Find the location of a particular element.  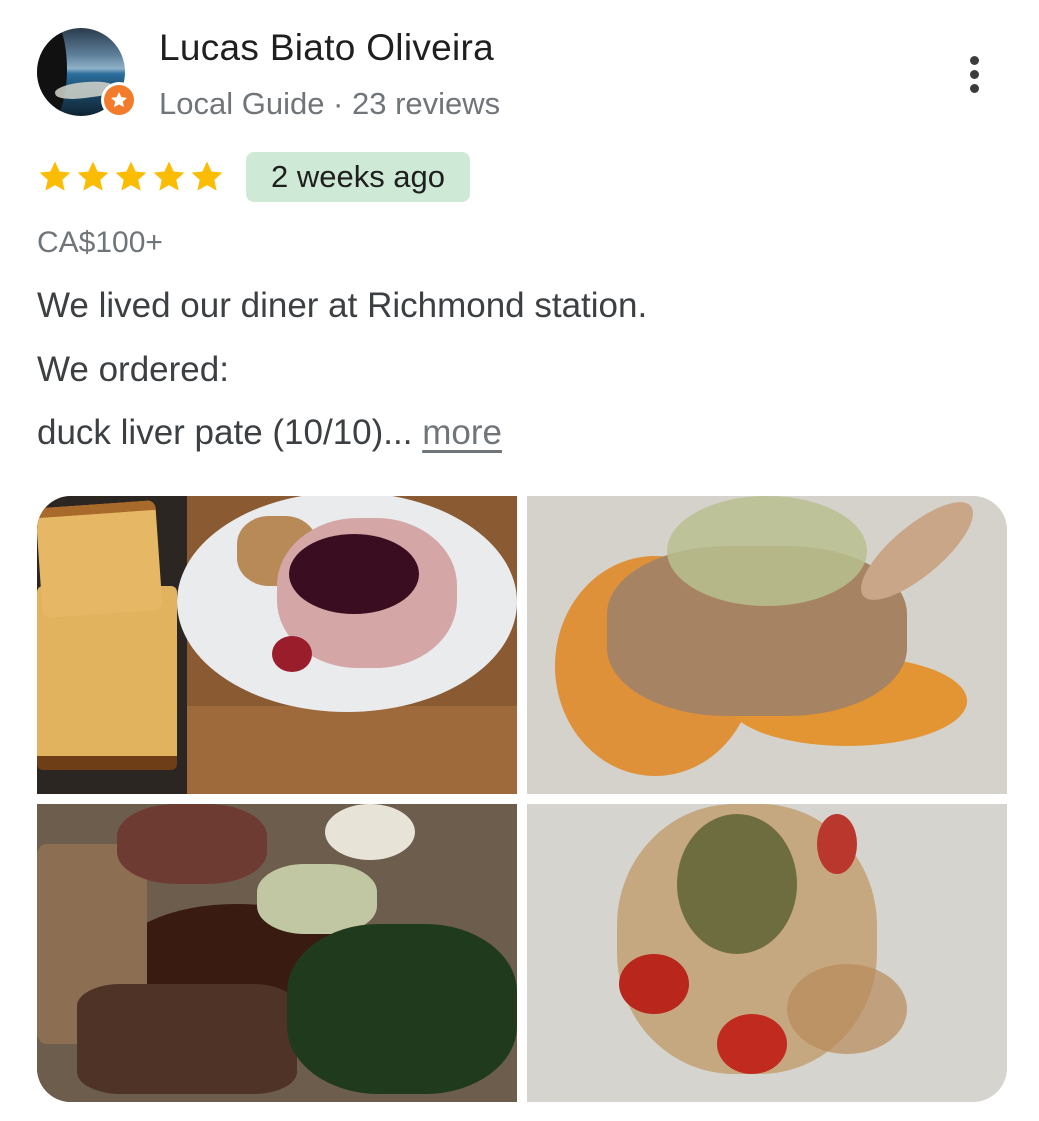

more-vert-icon is located at coordinates (974, 74).